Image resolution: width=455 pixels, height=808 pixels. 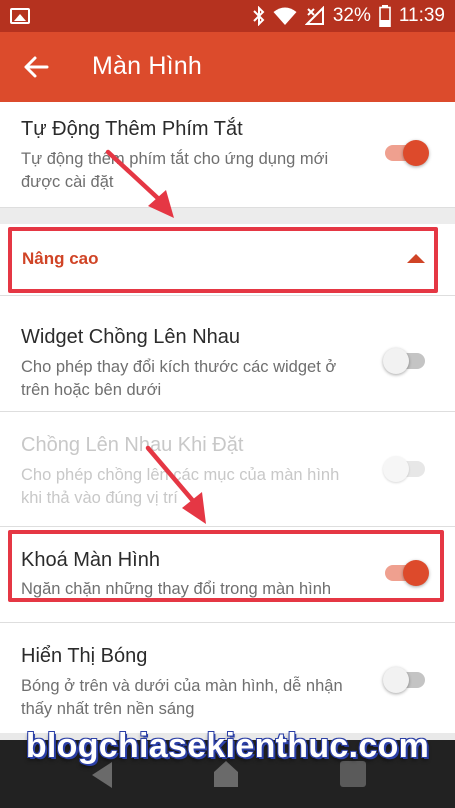 I want to click on section-label: Nâng cao, so click(x=60, y=258).